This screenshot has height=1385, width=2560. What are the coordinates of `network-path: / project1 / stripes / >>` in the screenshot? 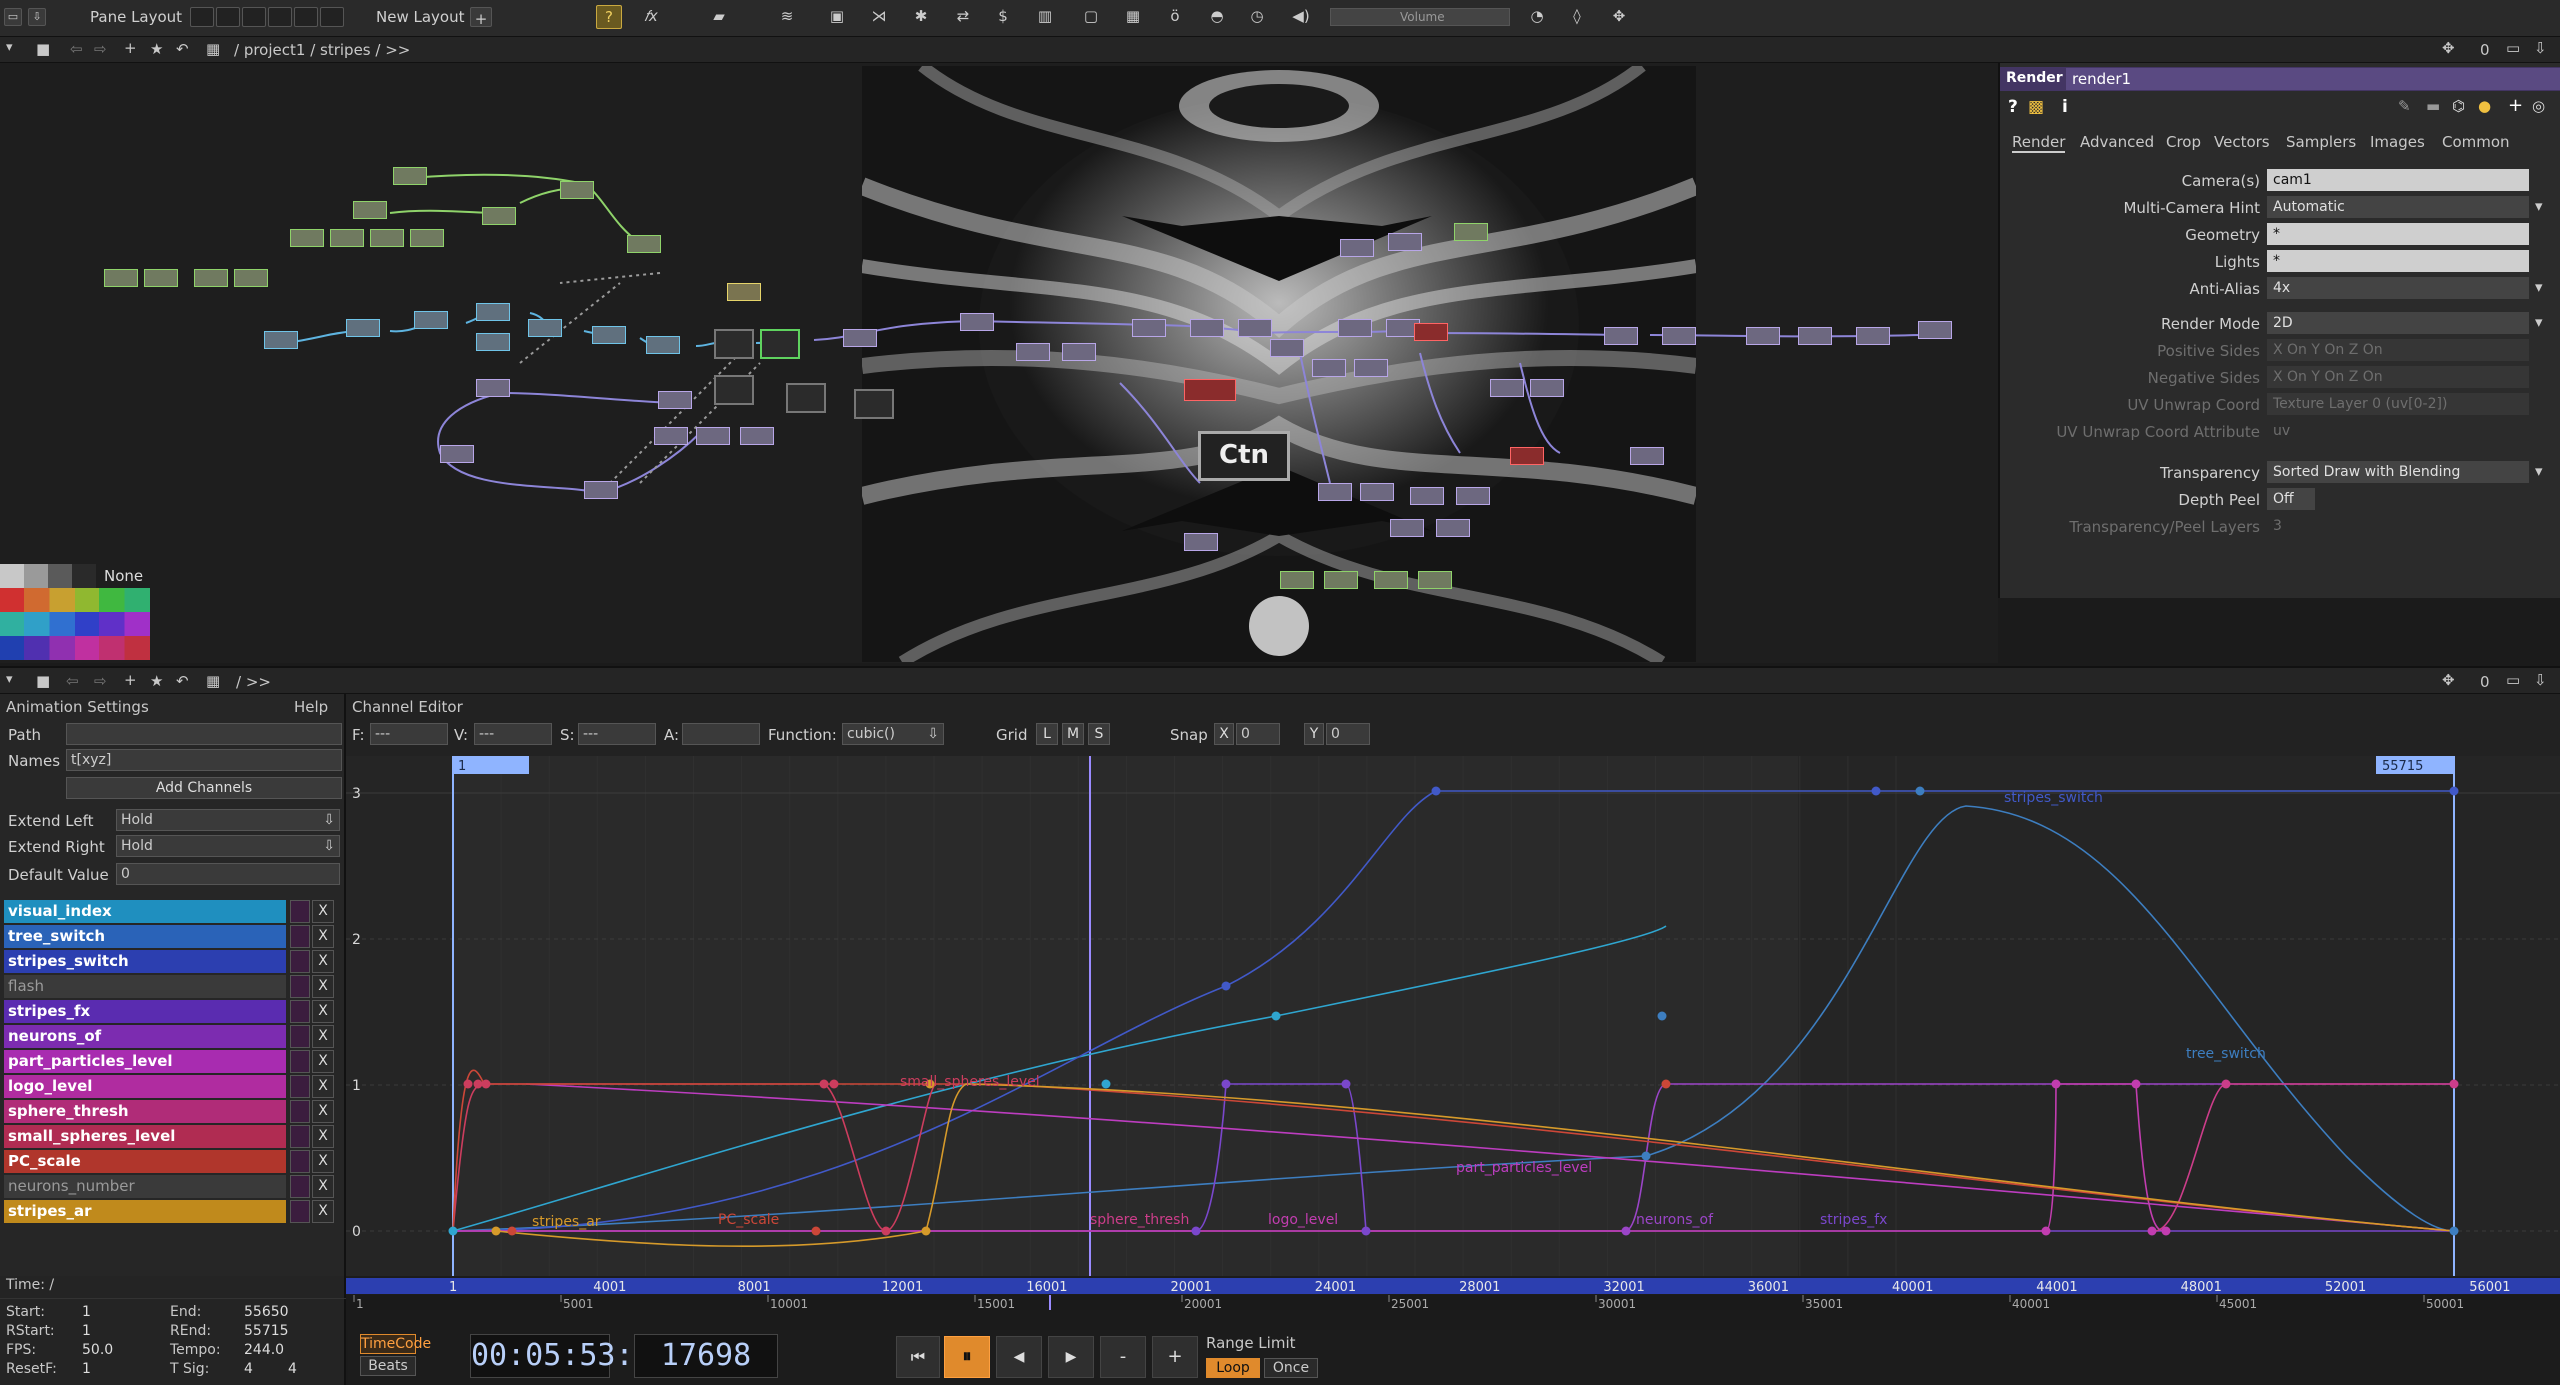 It's located at (322, 50).